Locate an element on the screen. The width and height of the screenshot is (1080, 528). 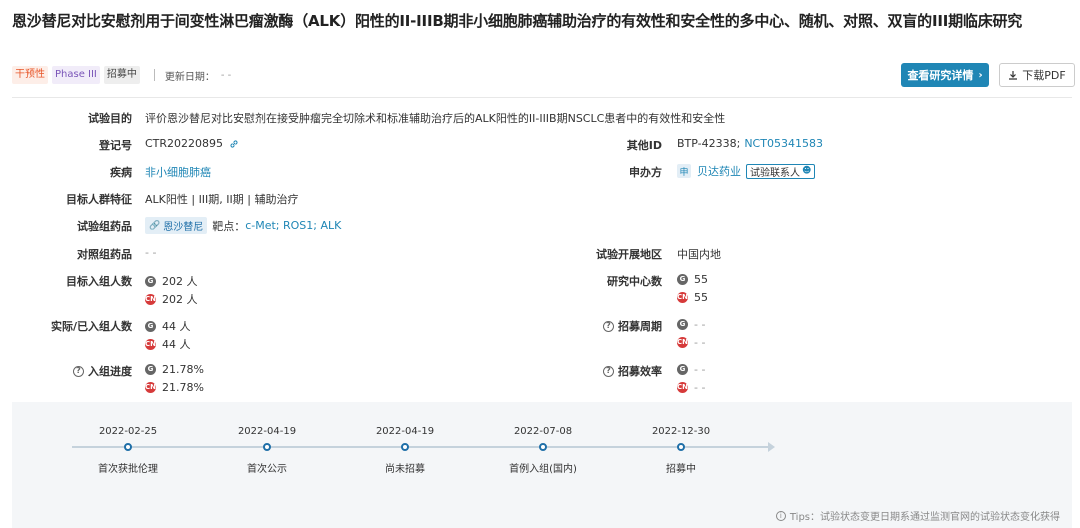
efficiency-label: ? 招募效率 is located at coordinates (616, 371).